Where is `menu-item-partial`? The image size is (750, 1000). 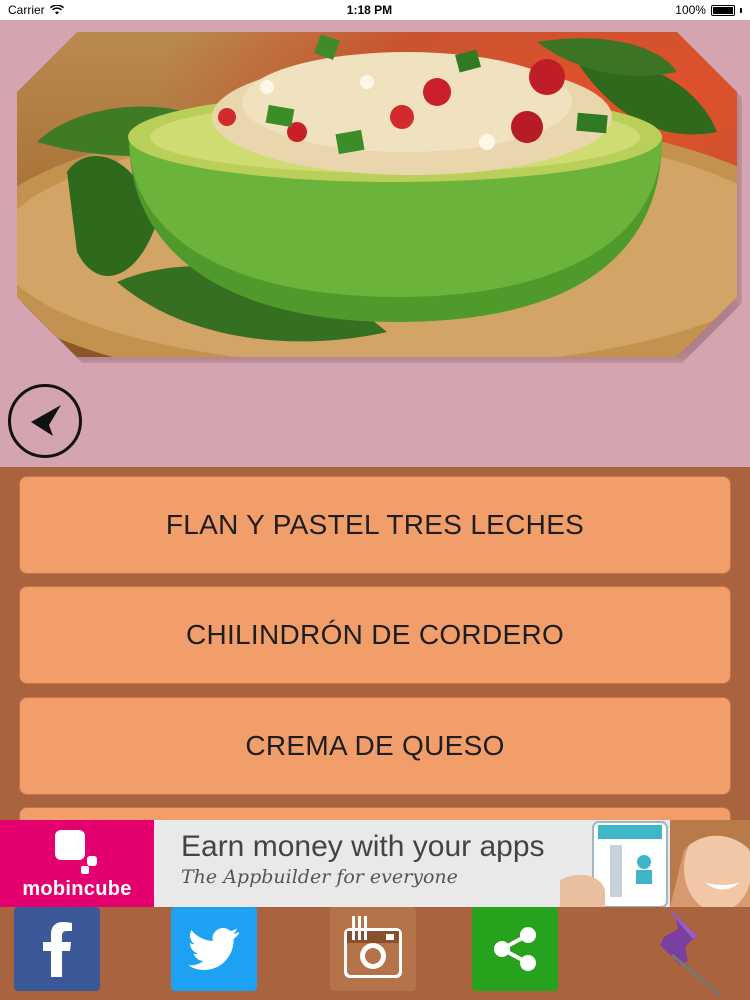
menu-item-partial is located at coordinates (375, 813).